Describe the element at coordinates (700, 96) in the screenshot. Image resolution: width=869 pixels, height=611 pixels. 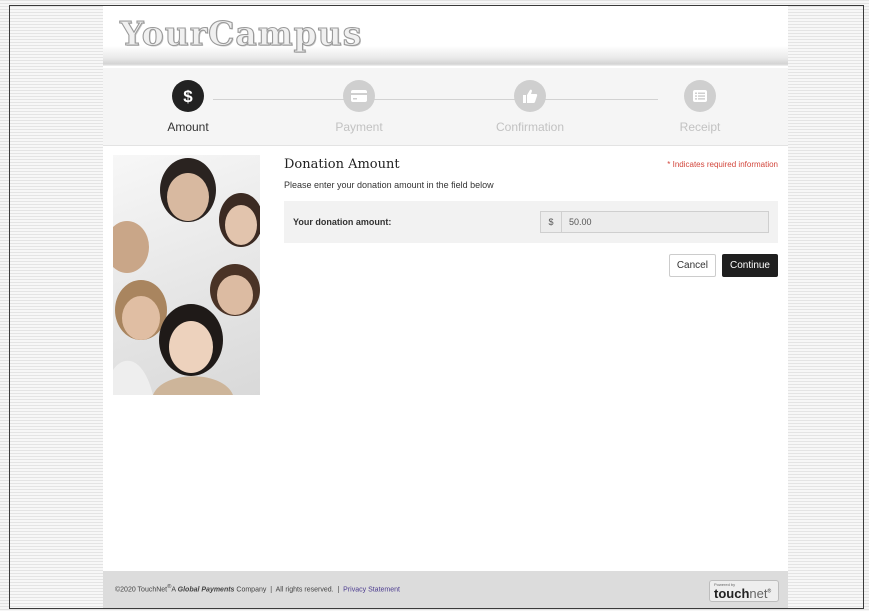
I see `list-icon` at that location.